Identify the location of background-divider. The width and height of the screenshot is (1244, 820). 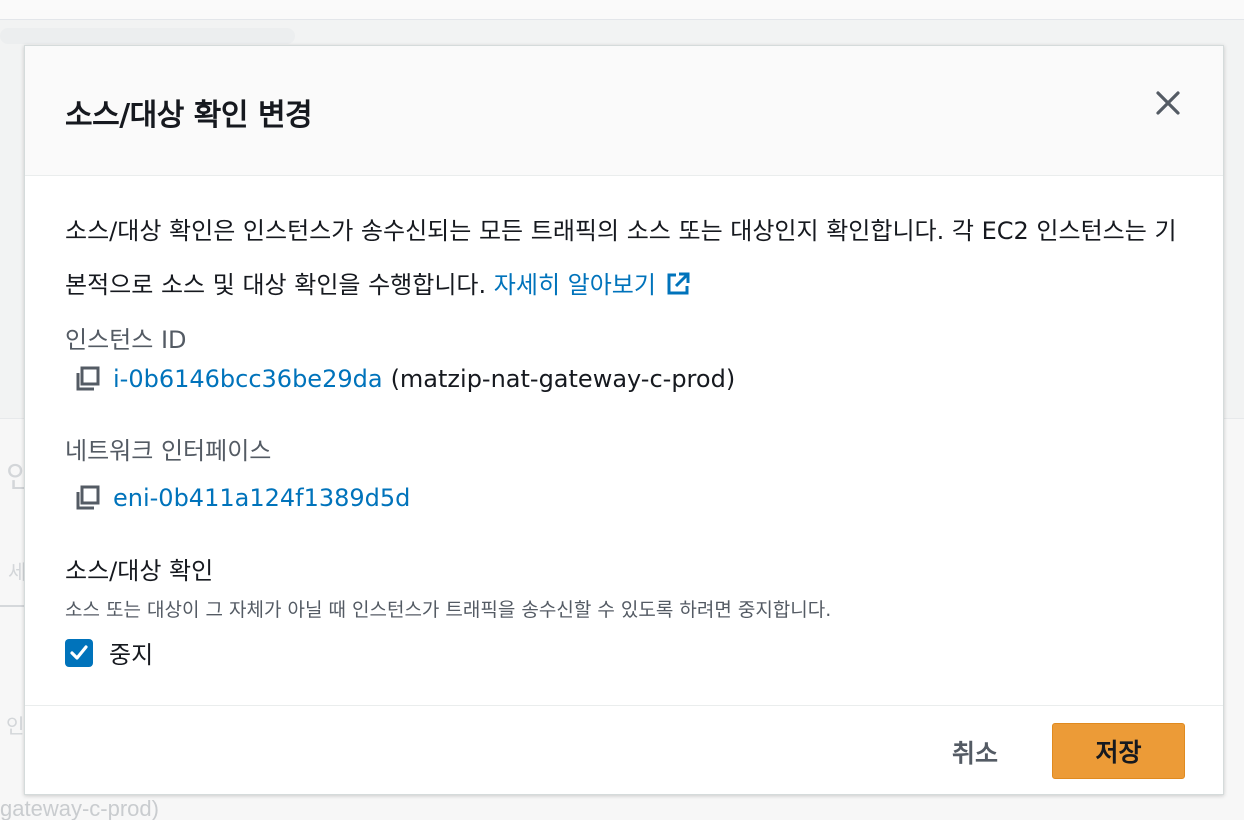
(12, 606).